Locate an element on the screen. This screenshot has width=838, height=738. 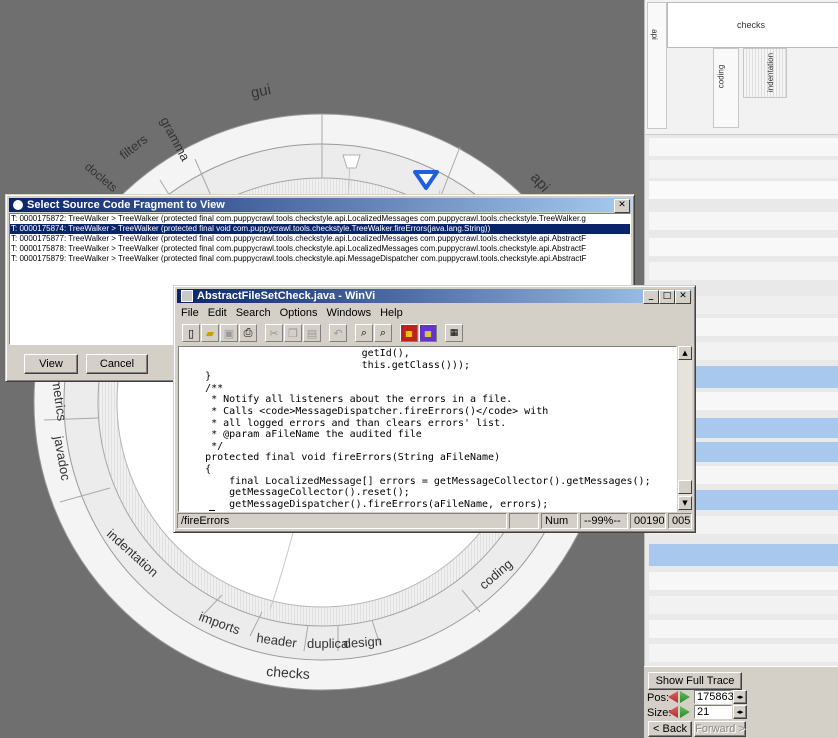
winvi-icon is located at coordinates (187, 296).